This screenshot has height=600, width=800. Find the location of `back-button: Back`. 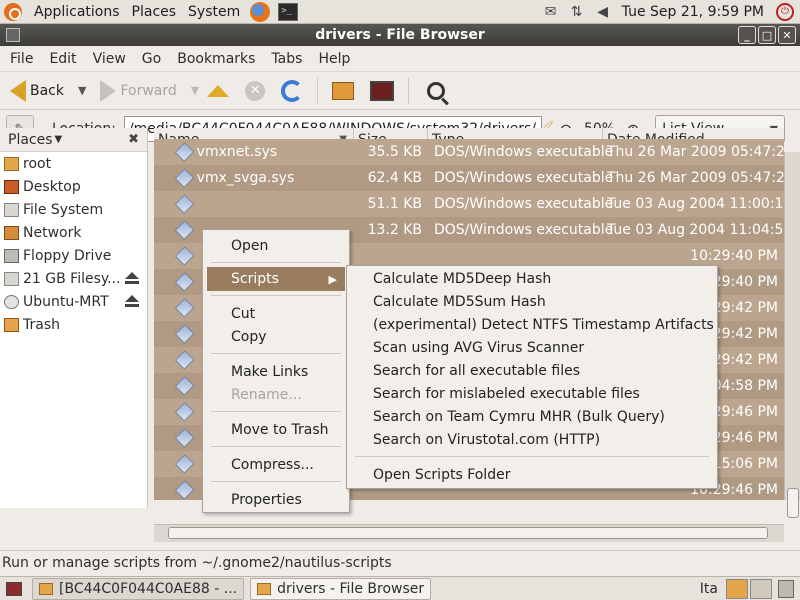

back-button: Back is located at coordinates (37, 91).